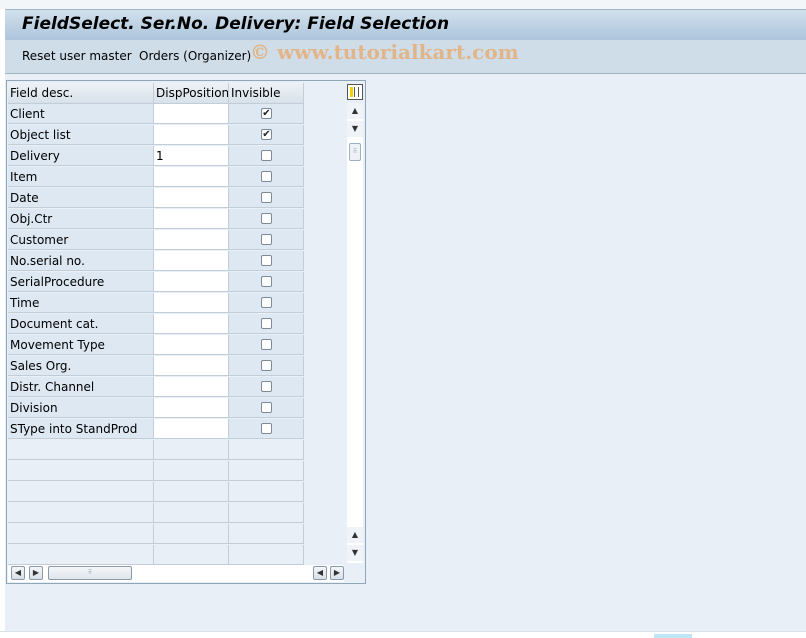  Describe the element at coordinates (355, 92) in the screenshot. I see `column-configuration-icon` at that location.